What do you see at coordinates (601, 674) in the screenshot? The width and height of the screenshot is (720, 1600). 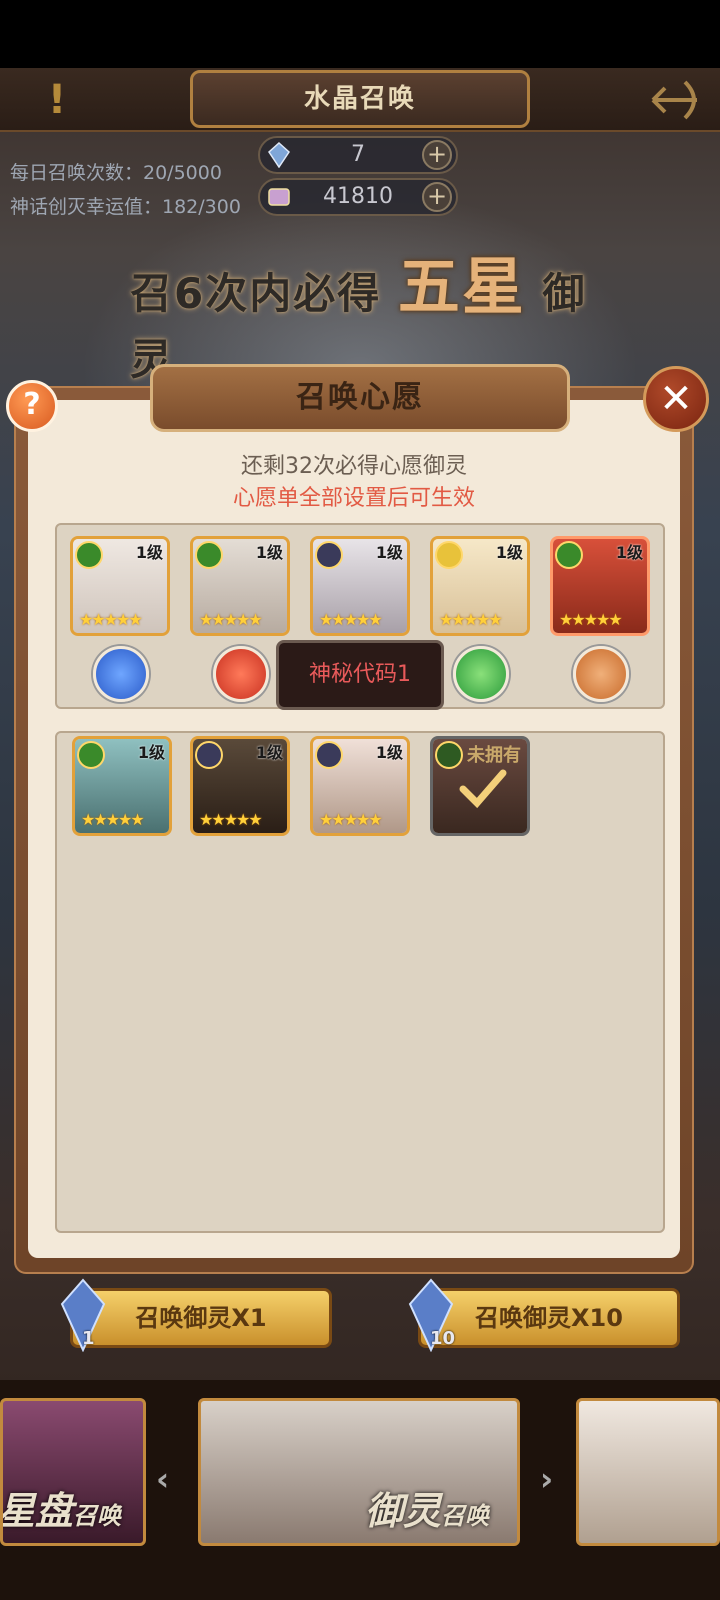 I see `support-icon` at bounding box center [601, 674].